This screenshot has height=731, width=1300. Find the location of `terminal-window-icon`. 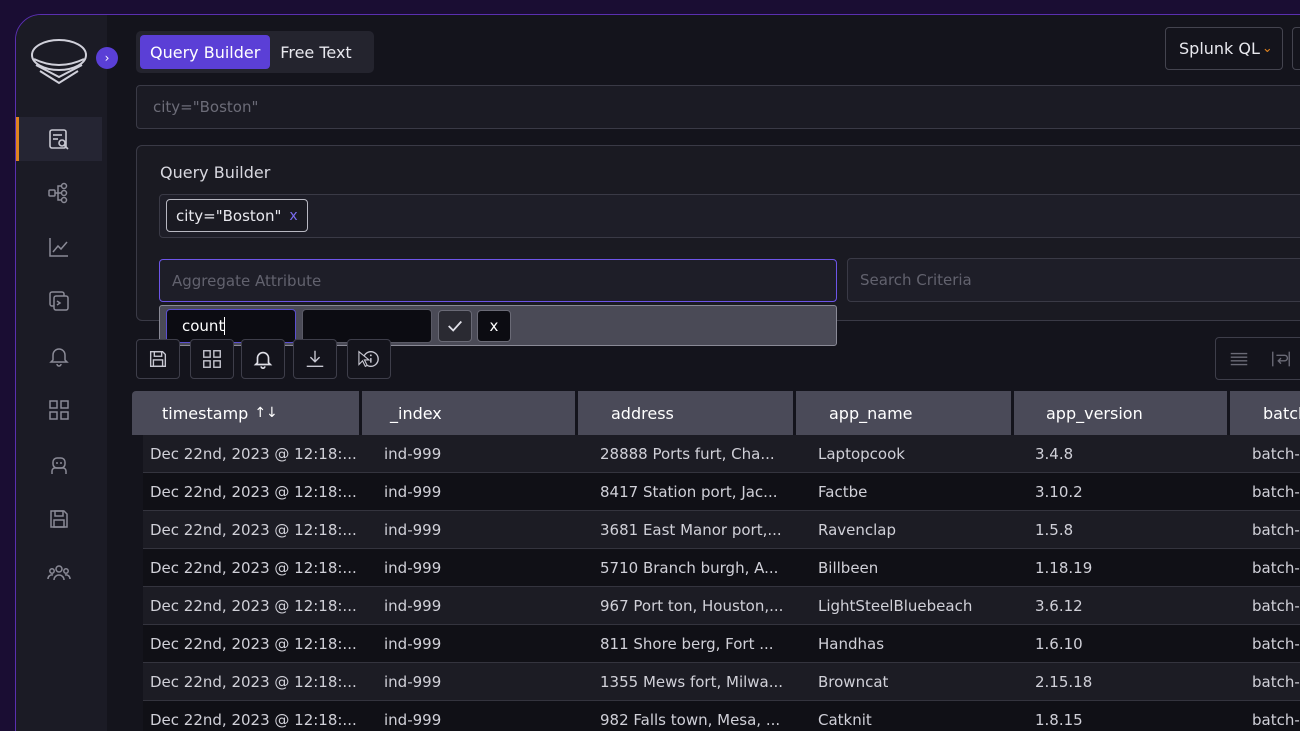

terminal-window-icon is located at coordinates (59, 301).